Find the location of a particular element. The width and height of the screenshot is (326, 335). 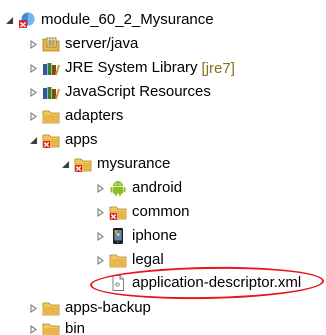

tree-item-javascript-resources: JavaScript Resources is located at coordinates (119, 92).